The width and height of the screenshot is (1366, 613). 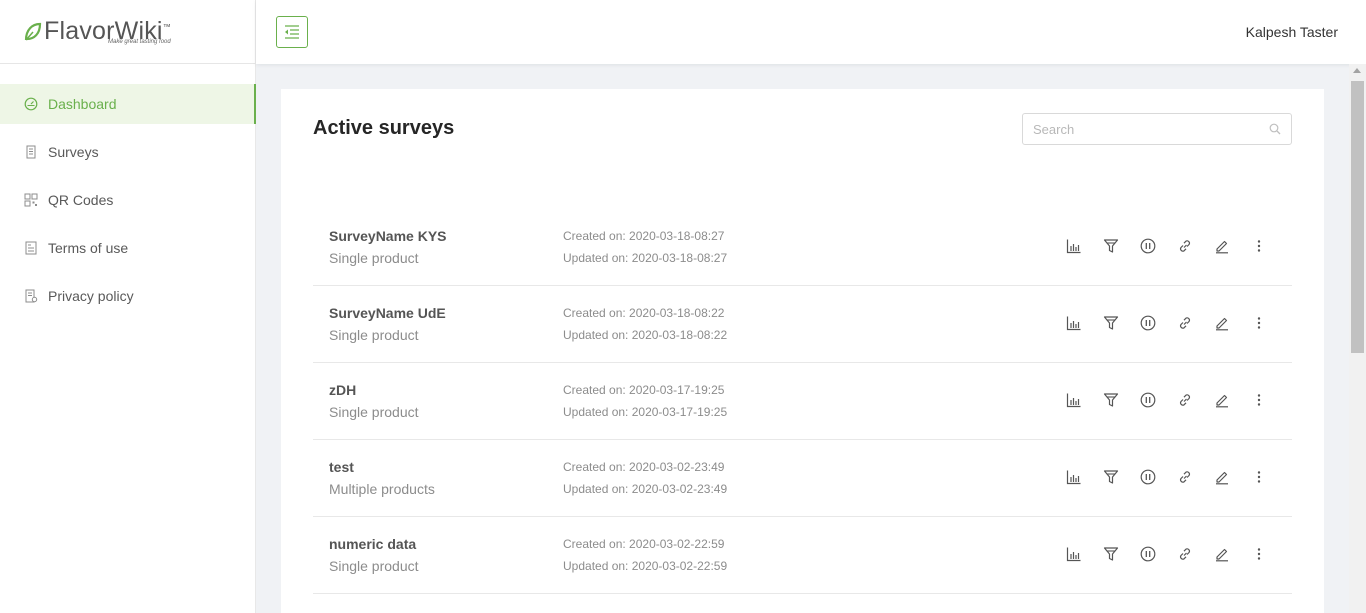 I want to click on survey-updated-date: Updated on: 2020-03-18-08:22, so click(x=645, y=335).